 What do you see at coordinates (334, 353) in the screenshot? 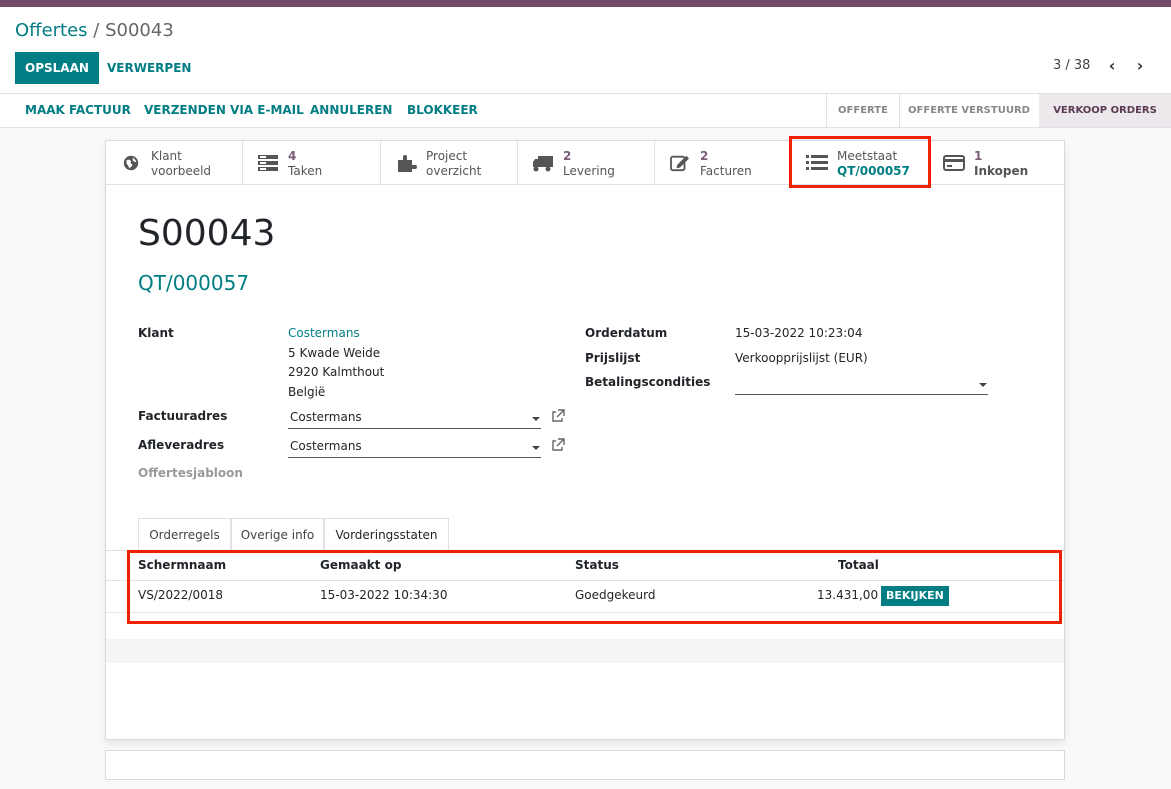
I see `customer-street: 5 Kwade Weide` at bounding box center [334, 353].